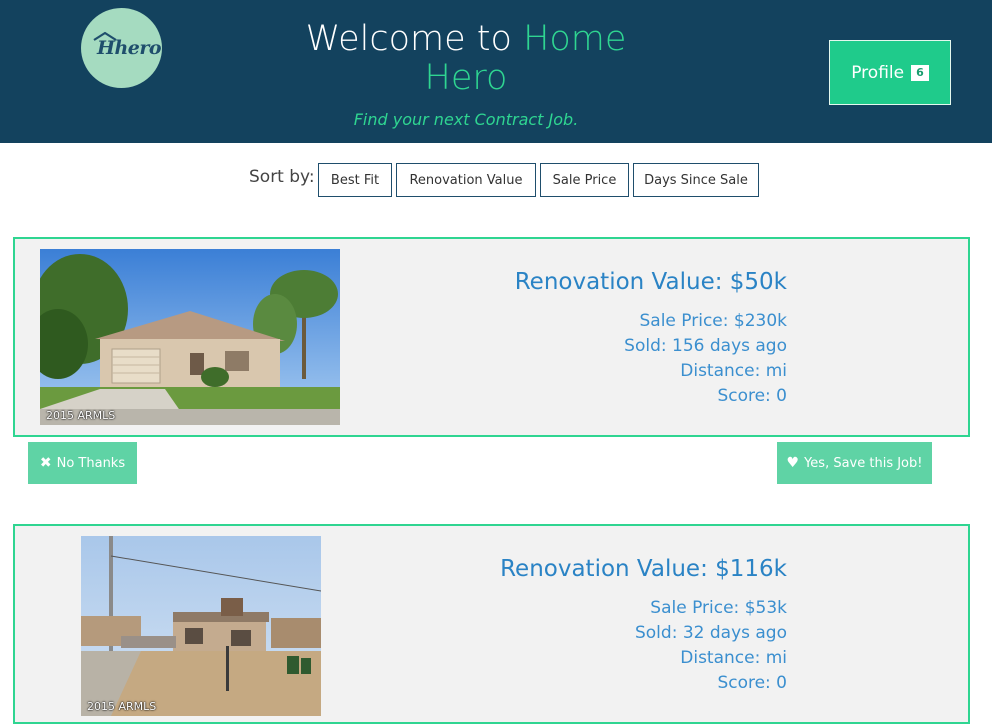  Describe the element at coordinates (355, 180) in the screenshot. I see `sort-best-fit-button: Best Fit` at that location.